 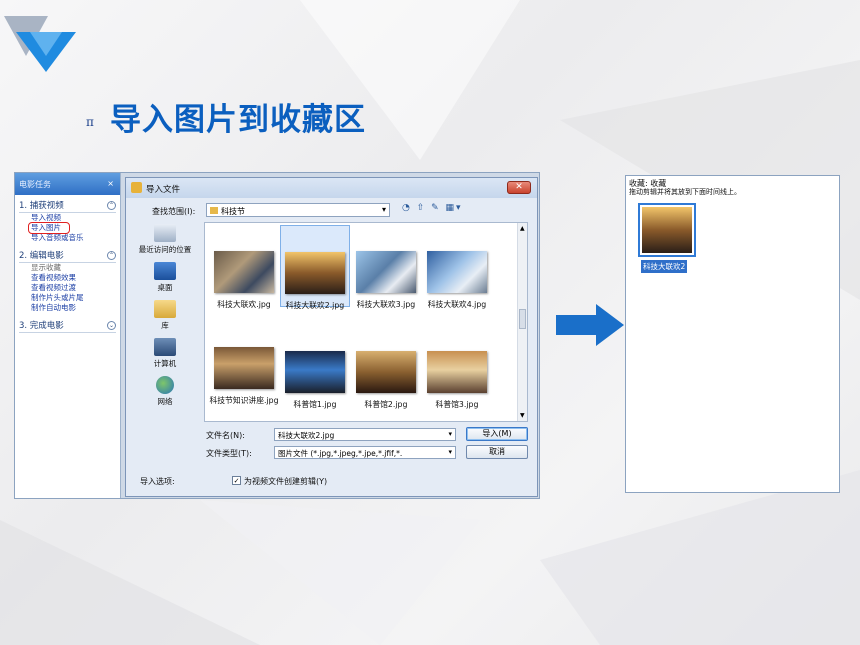 I want to click on dialog-titlebar: 导入文件 ✕, so click(x=331, y=188).